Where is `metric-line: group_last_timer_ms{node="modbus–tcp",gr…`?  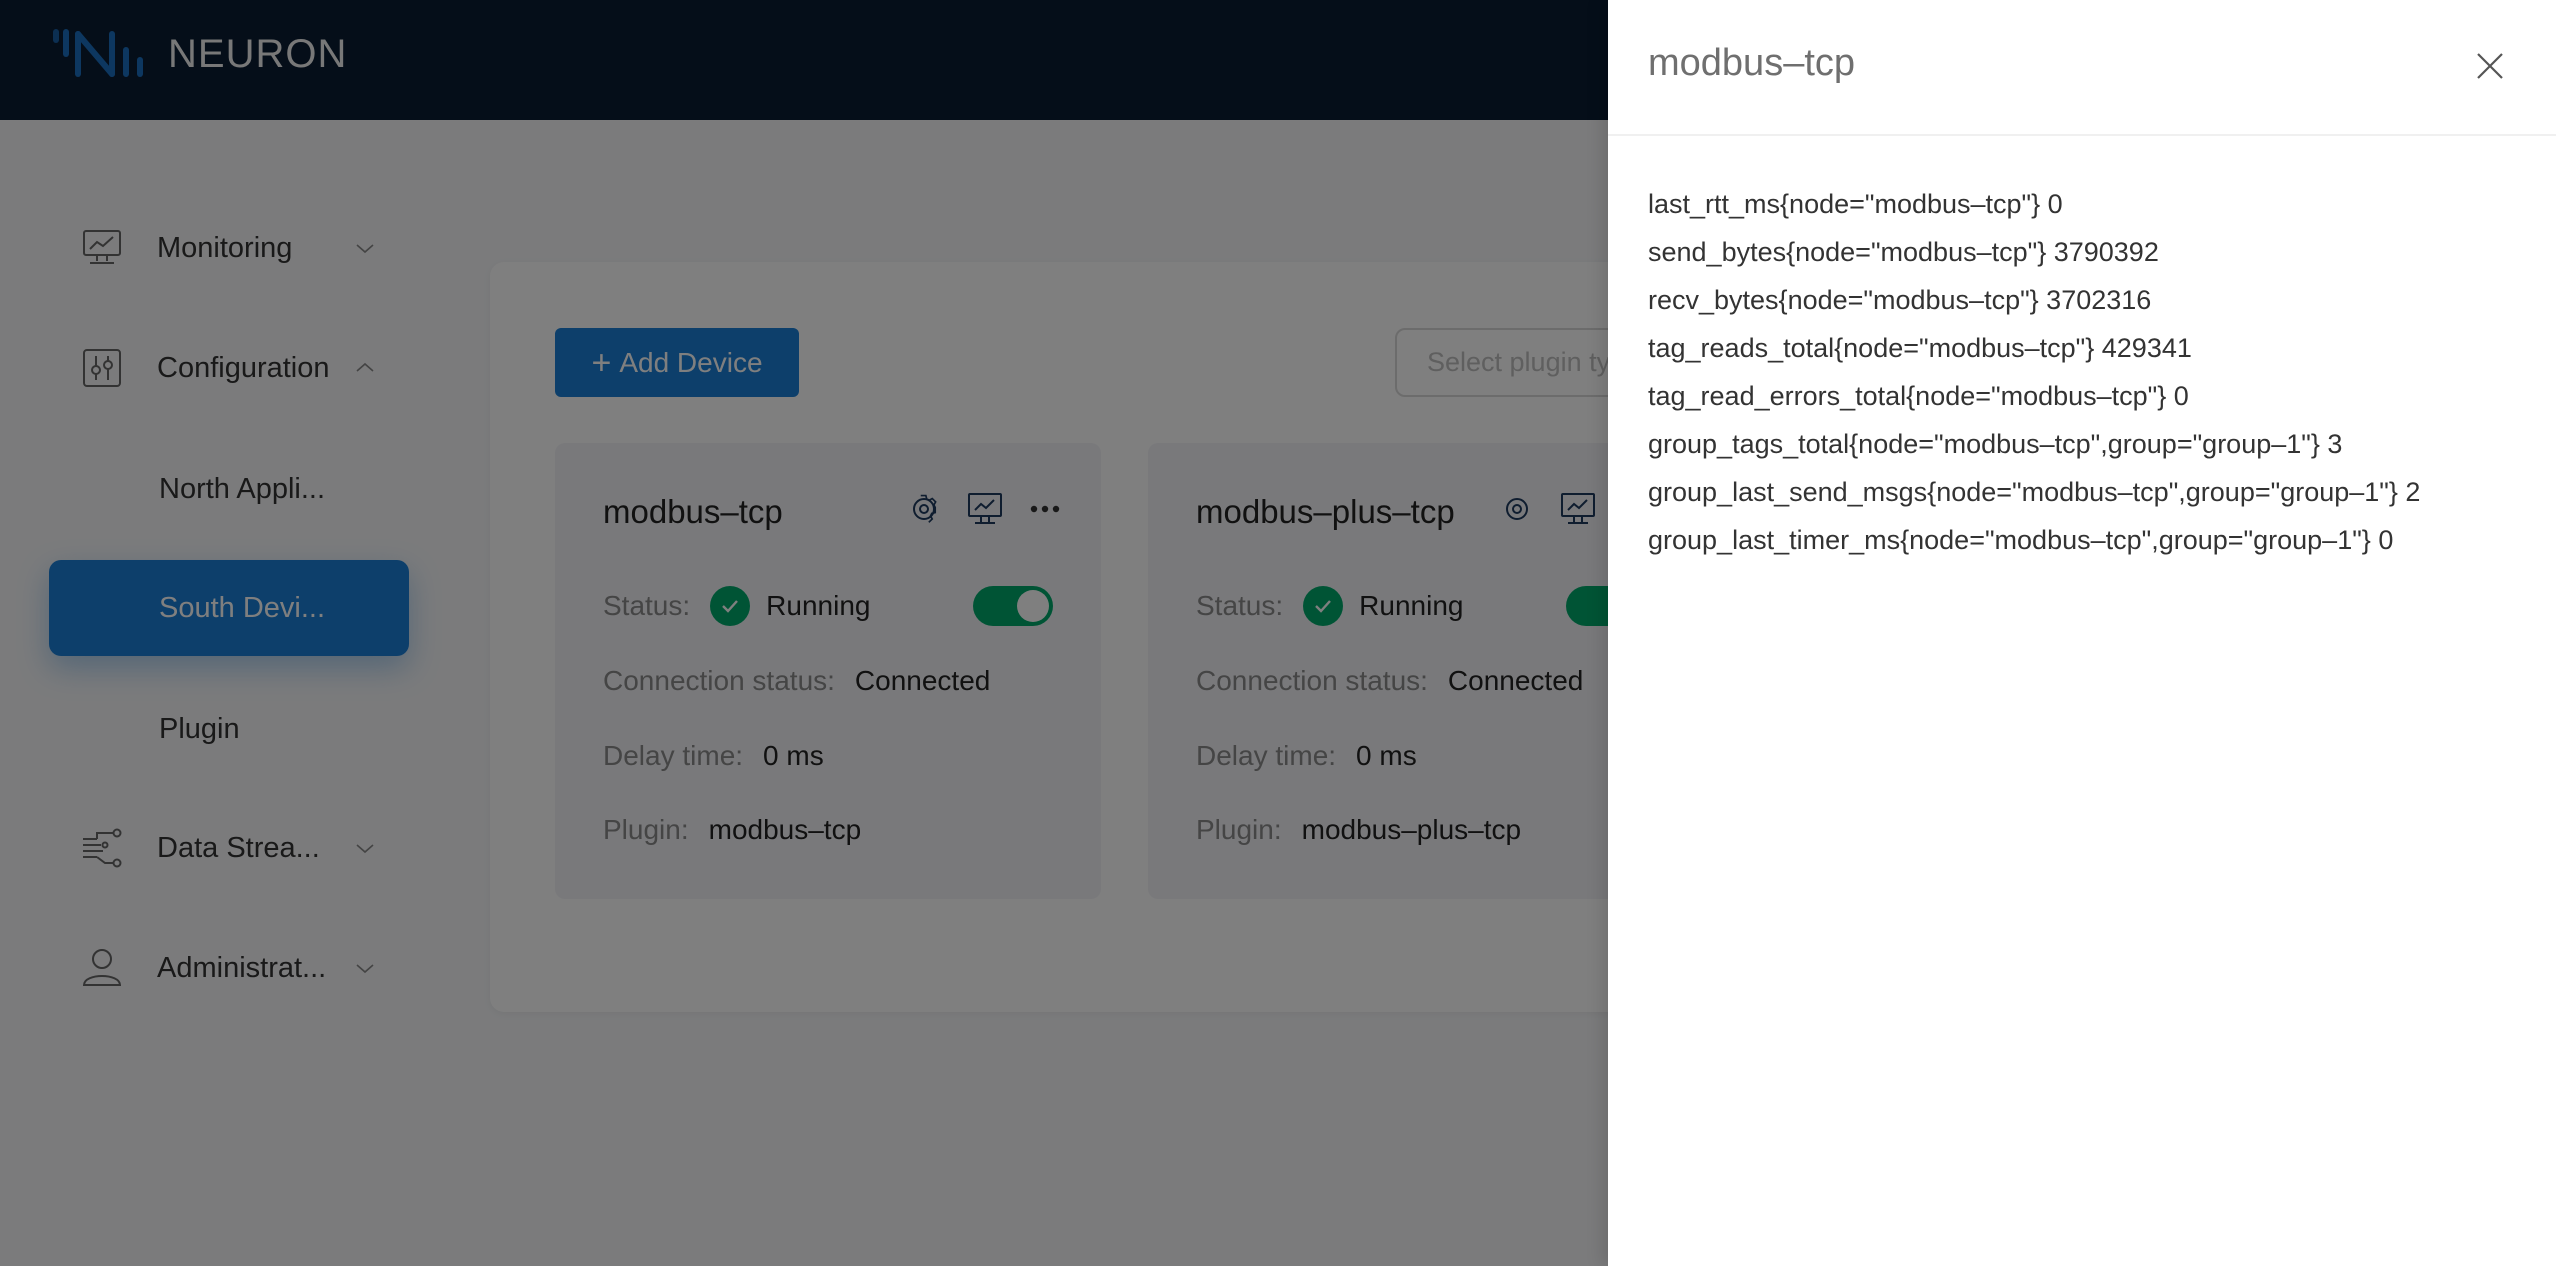
metric-line: group_last_timer_ms{node="modbus–tcp",gr… is located at coordinates (2021, 540).